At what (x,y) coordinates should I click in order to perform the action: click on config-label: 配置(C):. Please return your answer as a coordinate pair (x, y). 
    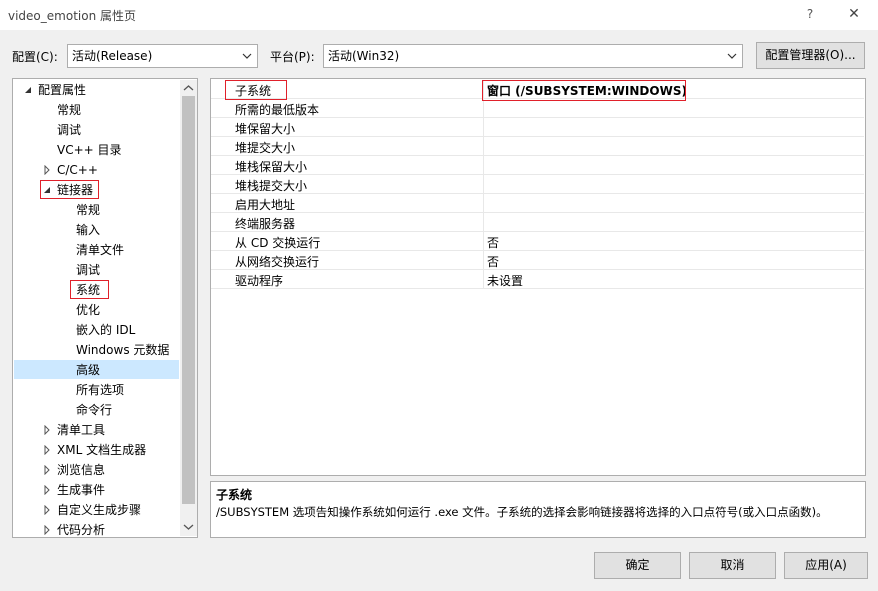
    Looking at the image, I should click on (35, 57).